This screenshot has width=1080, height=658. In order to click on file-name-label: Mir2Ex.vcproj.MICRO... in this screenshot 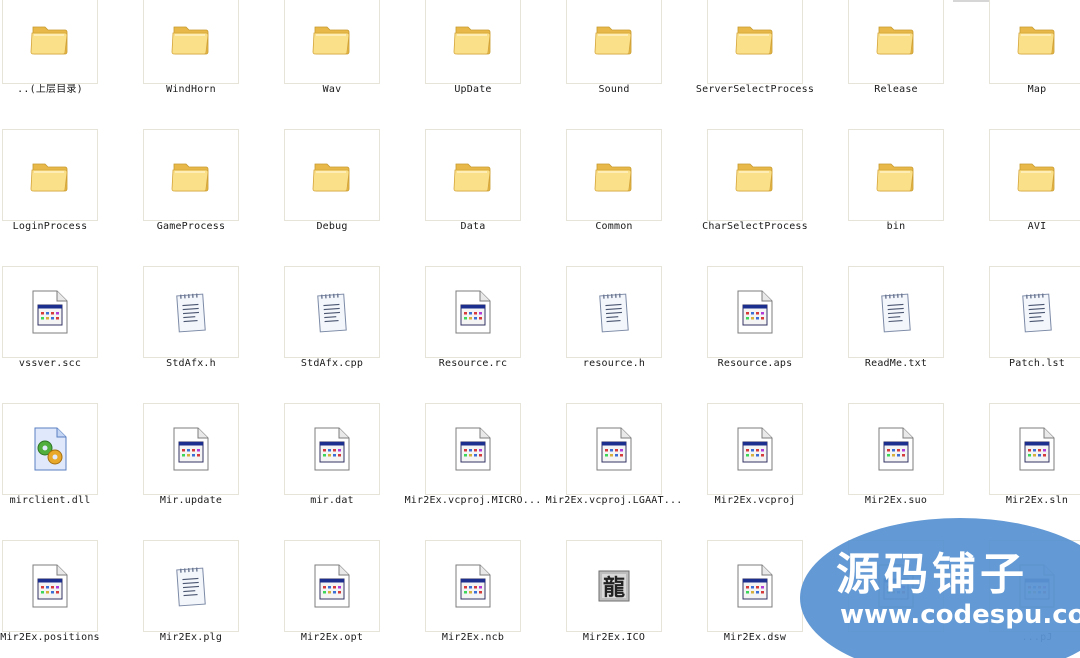, I will do `click(473, 500)`.